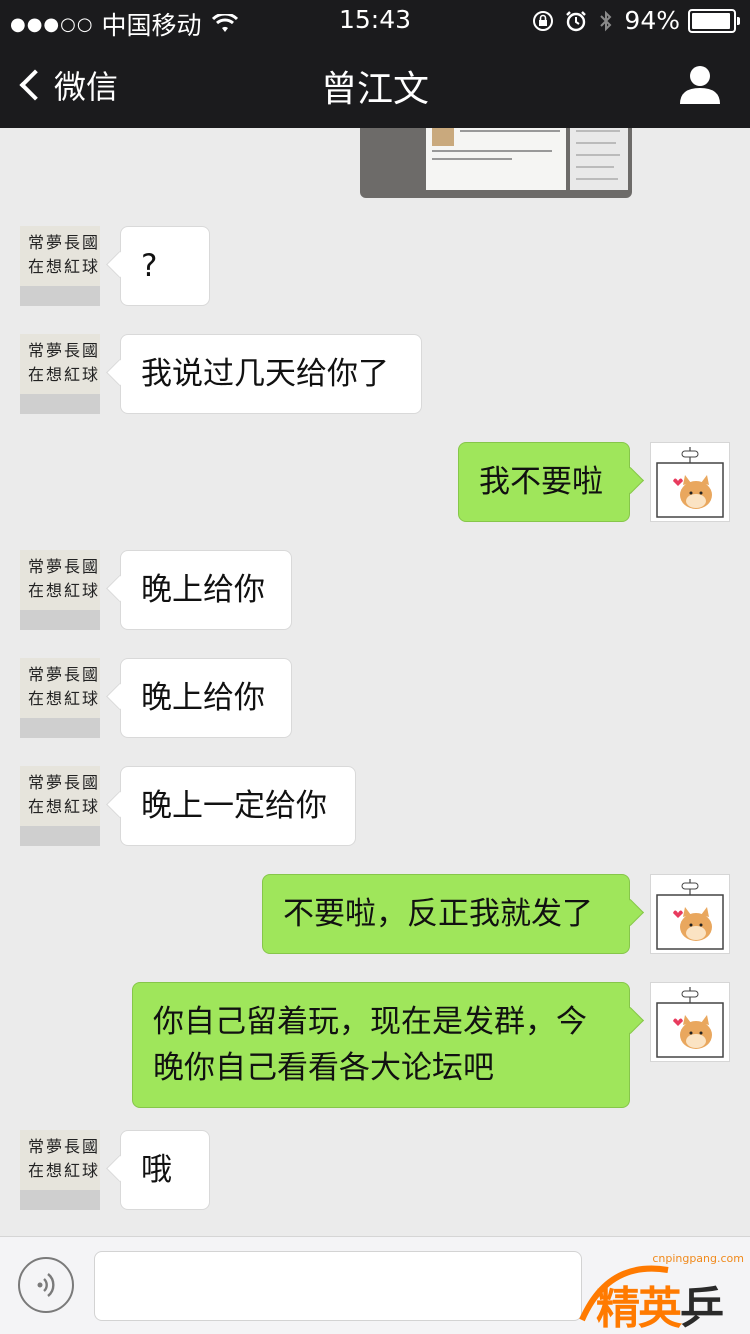  Describe the element at coordinates (238, 806) in the screenshot. I see `received-message-bubble: 晚上一定给你` at that location.